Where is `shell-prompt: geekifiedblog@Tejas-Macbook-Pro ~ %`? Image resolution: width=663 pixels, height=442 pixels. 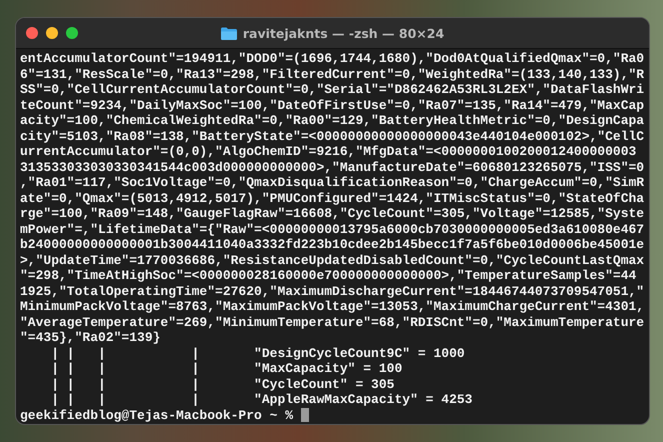 shell-prompt: geekifiedblog@Tejas-Macbook-Pro ~ % is located at coordinates (157, 415).